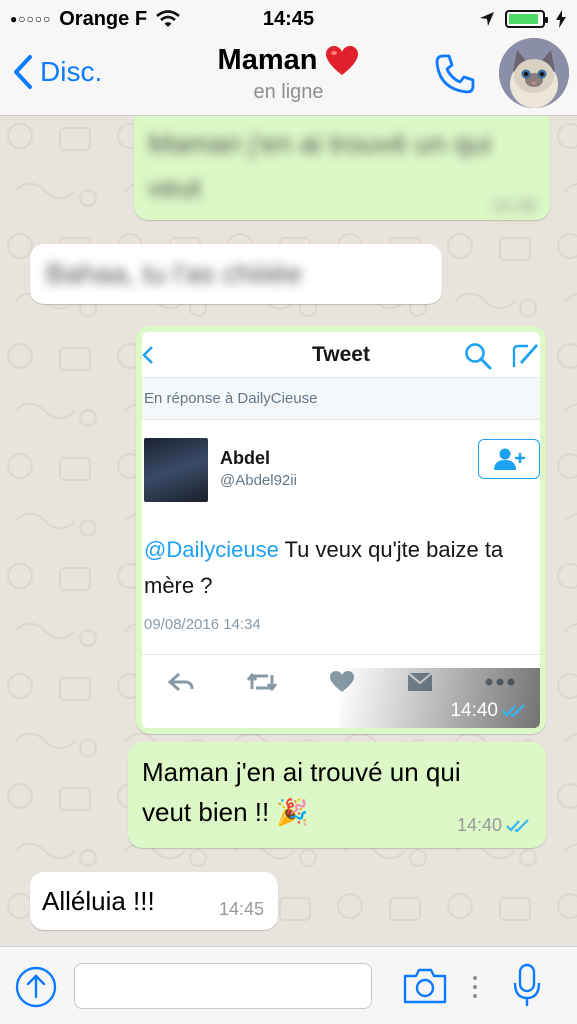 Image resolution: width=577 pixels, height=1024 pixels. I want to click on carrier-name: Orange F, so click(103, 18).